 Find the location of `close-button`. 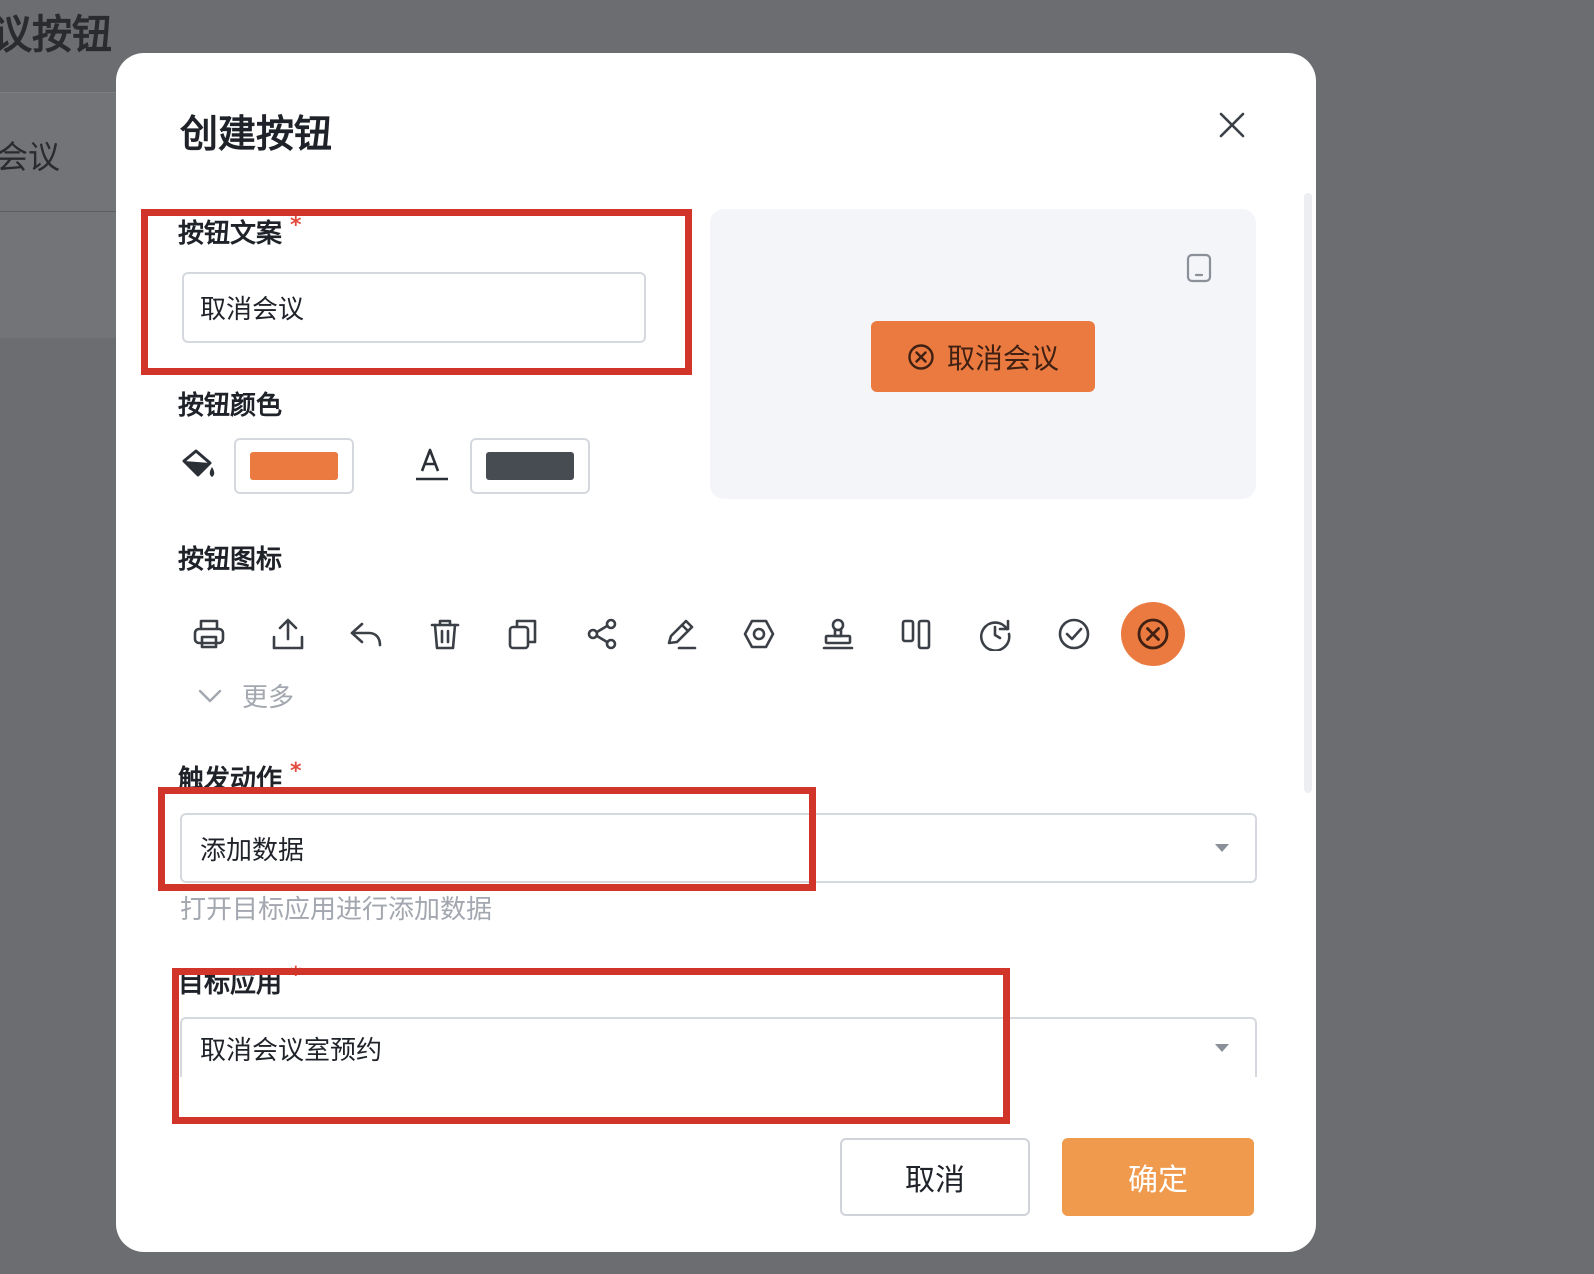

close-button is located at coordinates (1232, 125).